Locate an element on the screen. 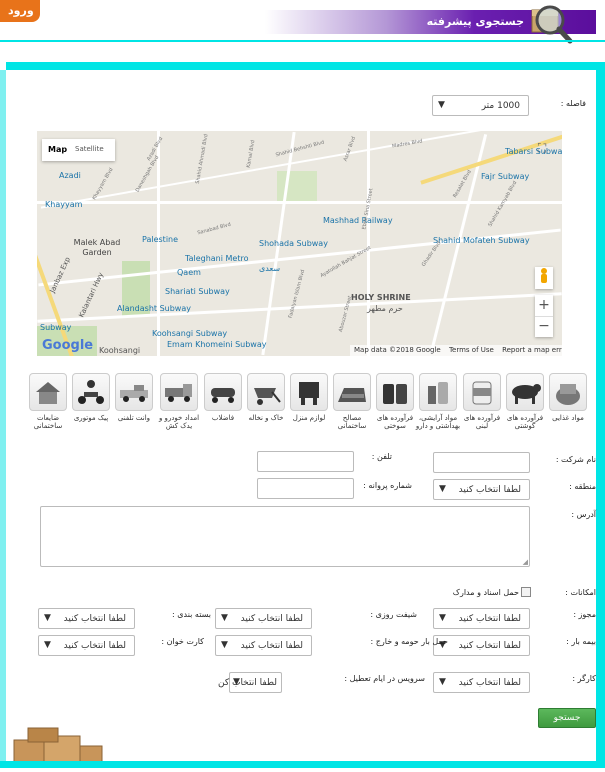 This screenshot has height=772, width=605. map-street-label: Abouzar Street is located at coordinates (345, 314).